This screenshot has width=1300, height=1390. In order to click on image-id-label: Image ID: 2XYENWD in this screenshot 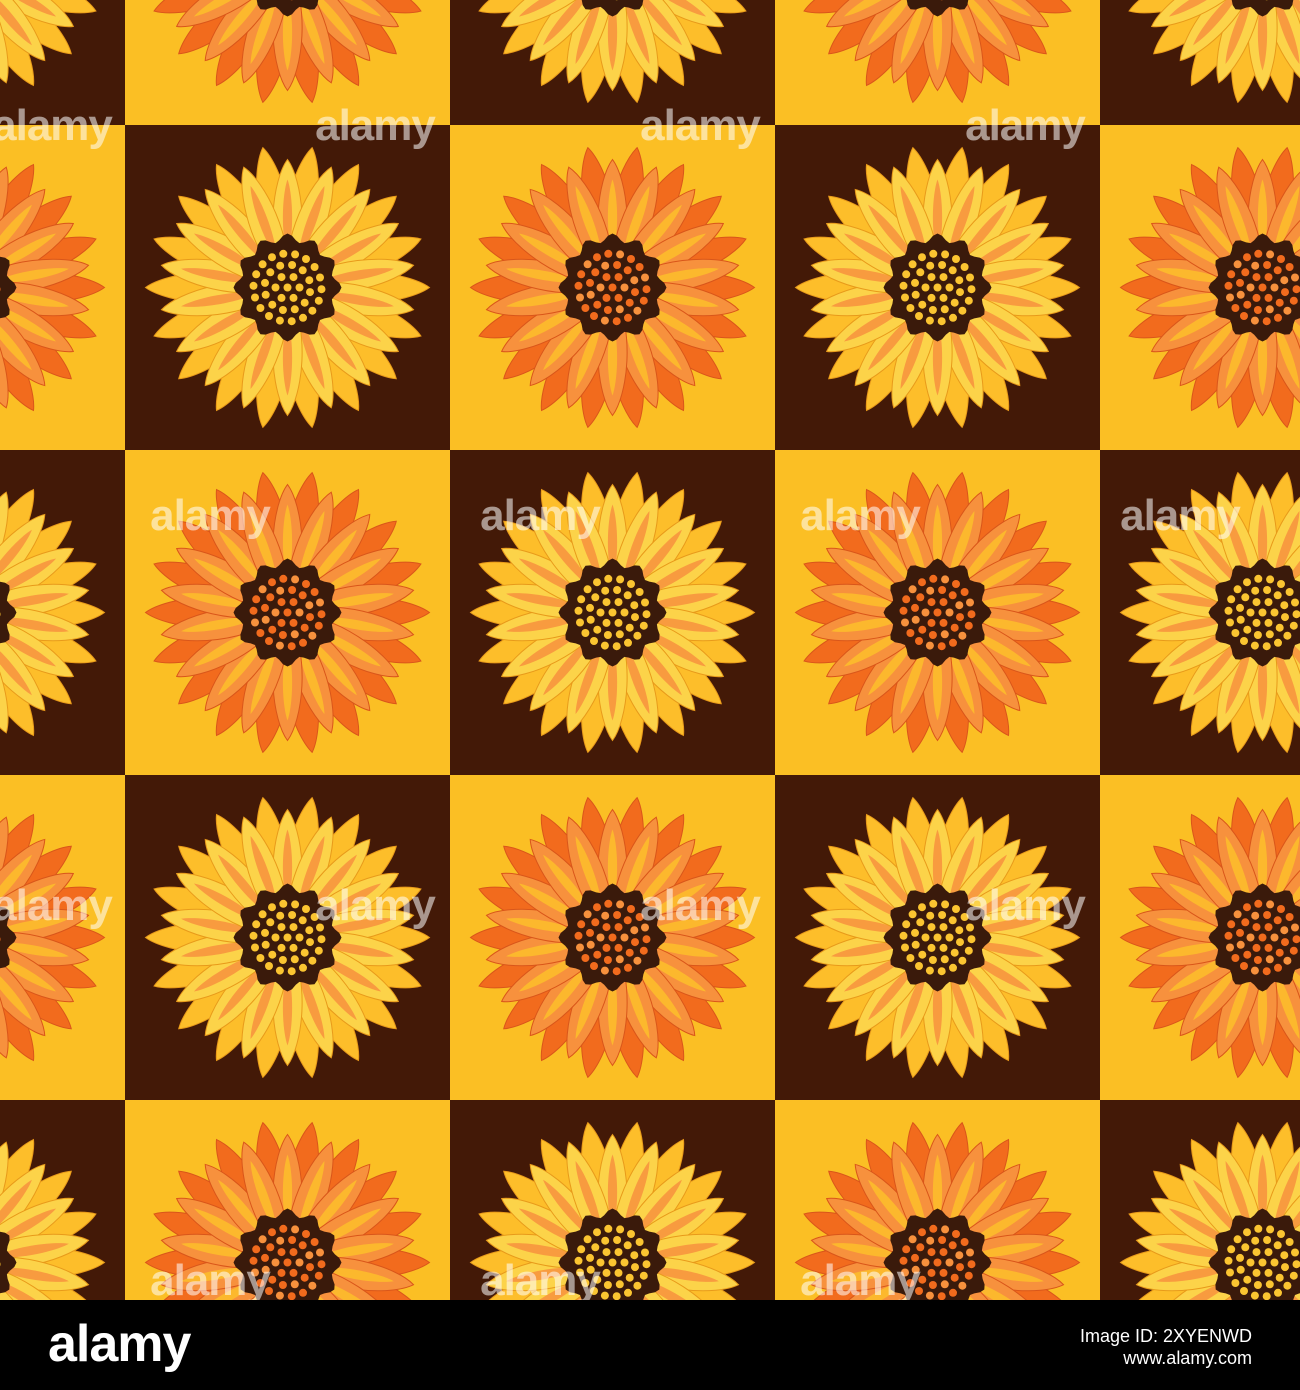, I will do `click(1165, 1336)`.